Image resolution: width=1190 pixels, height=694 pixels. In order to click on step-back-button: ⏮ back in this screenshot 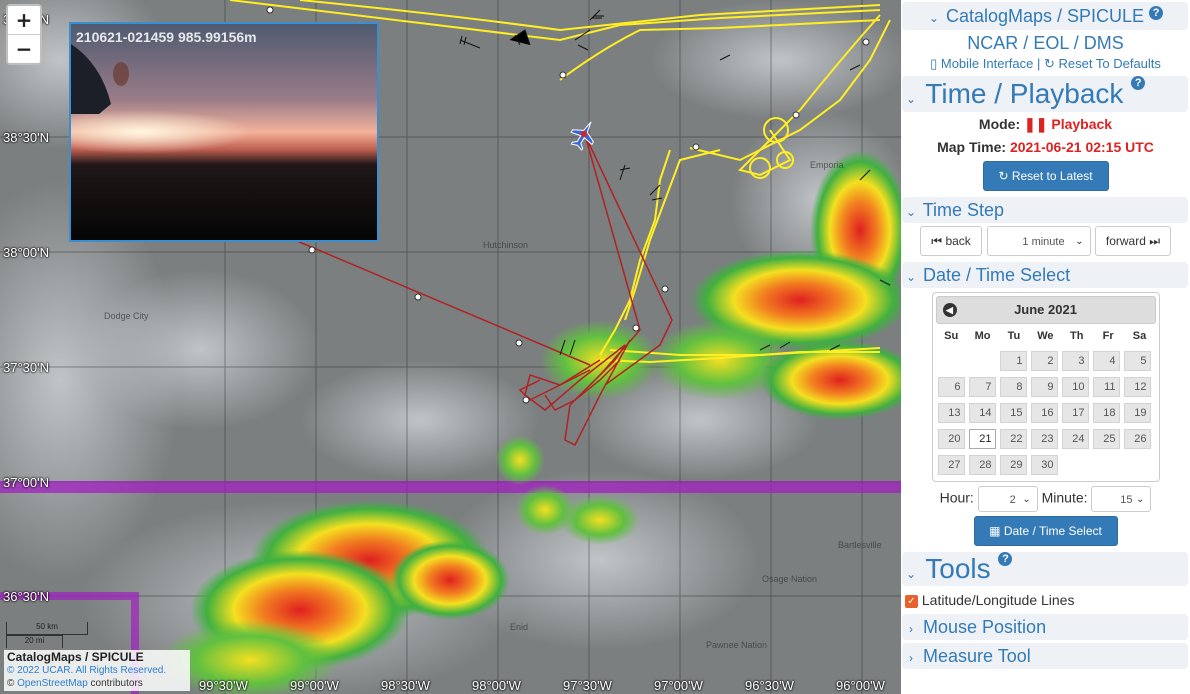, I will do `click(951, 241)`.